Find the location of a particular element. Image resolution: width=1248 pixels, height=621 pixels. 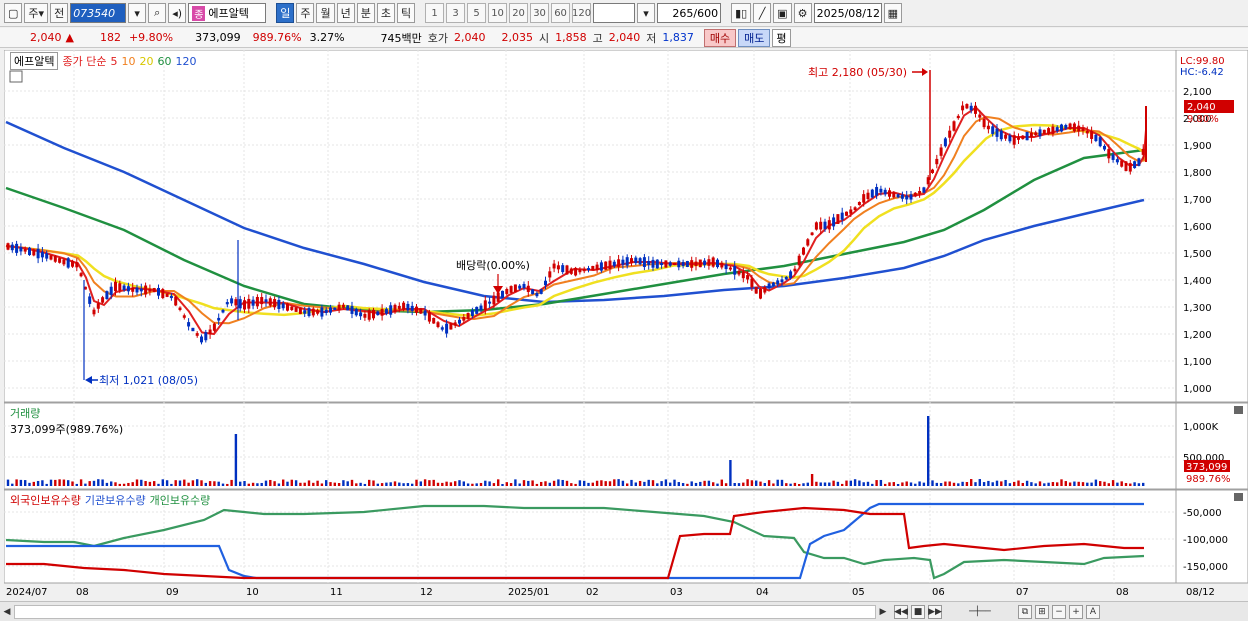

interval-dropdown-icon: ▾ is located at coordinates (646, 13).